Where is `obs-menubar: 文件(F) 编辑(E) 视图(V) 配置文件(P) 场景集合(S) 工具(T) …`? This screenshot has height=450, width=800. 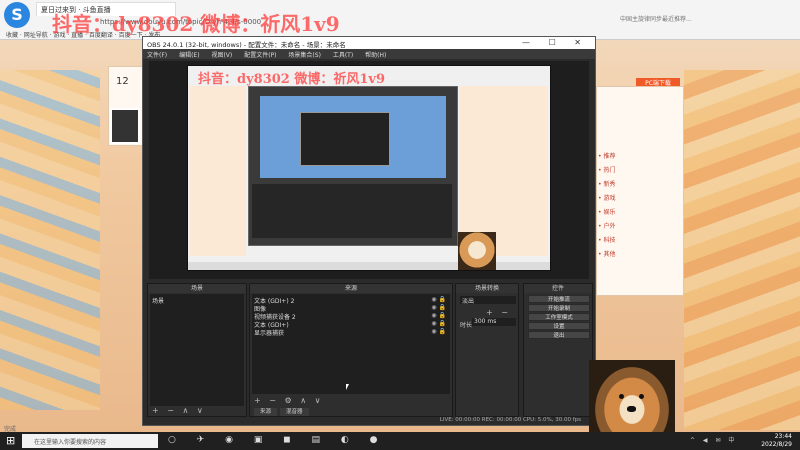 obs-menubar: 文件(F) 编辑(E) 视图(V) 配置文件(P) 场景集合(S) 工具(T) … is located at coordinates (369, 54).